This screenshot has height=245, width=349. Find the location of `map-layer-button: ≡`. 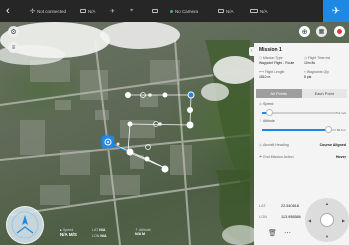

map-layer-button: ≡ is located at coordinates (13, 47).